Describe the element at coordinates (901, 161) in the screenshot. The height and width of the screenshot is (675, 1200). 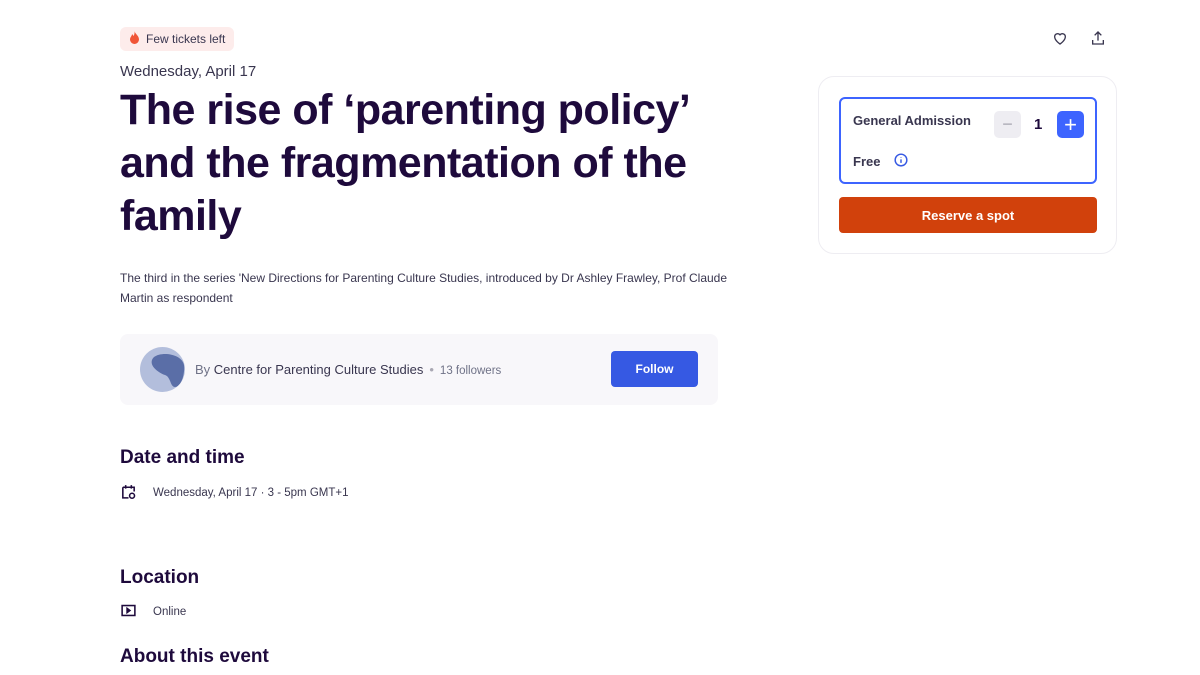
I see `info-icon` at that location.